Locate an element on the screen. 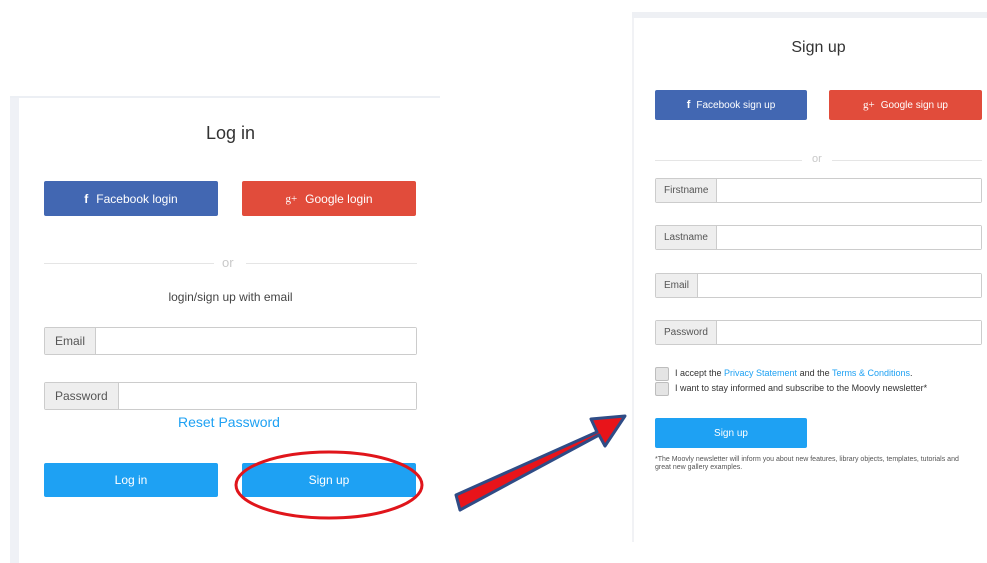 This screenshot has height=563, width=987. annotation-overlay is located at coordinates (430, 467).